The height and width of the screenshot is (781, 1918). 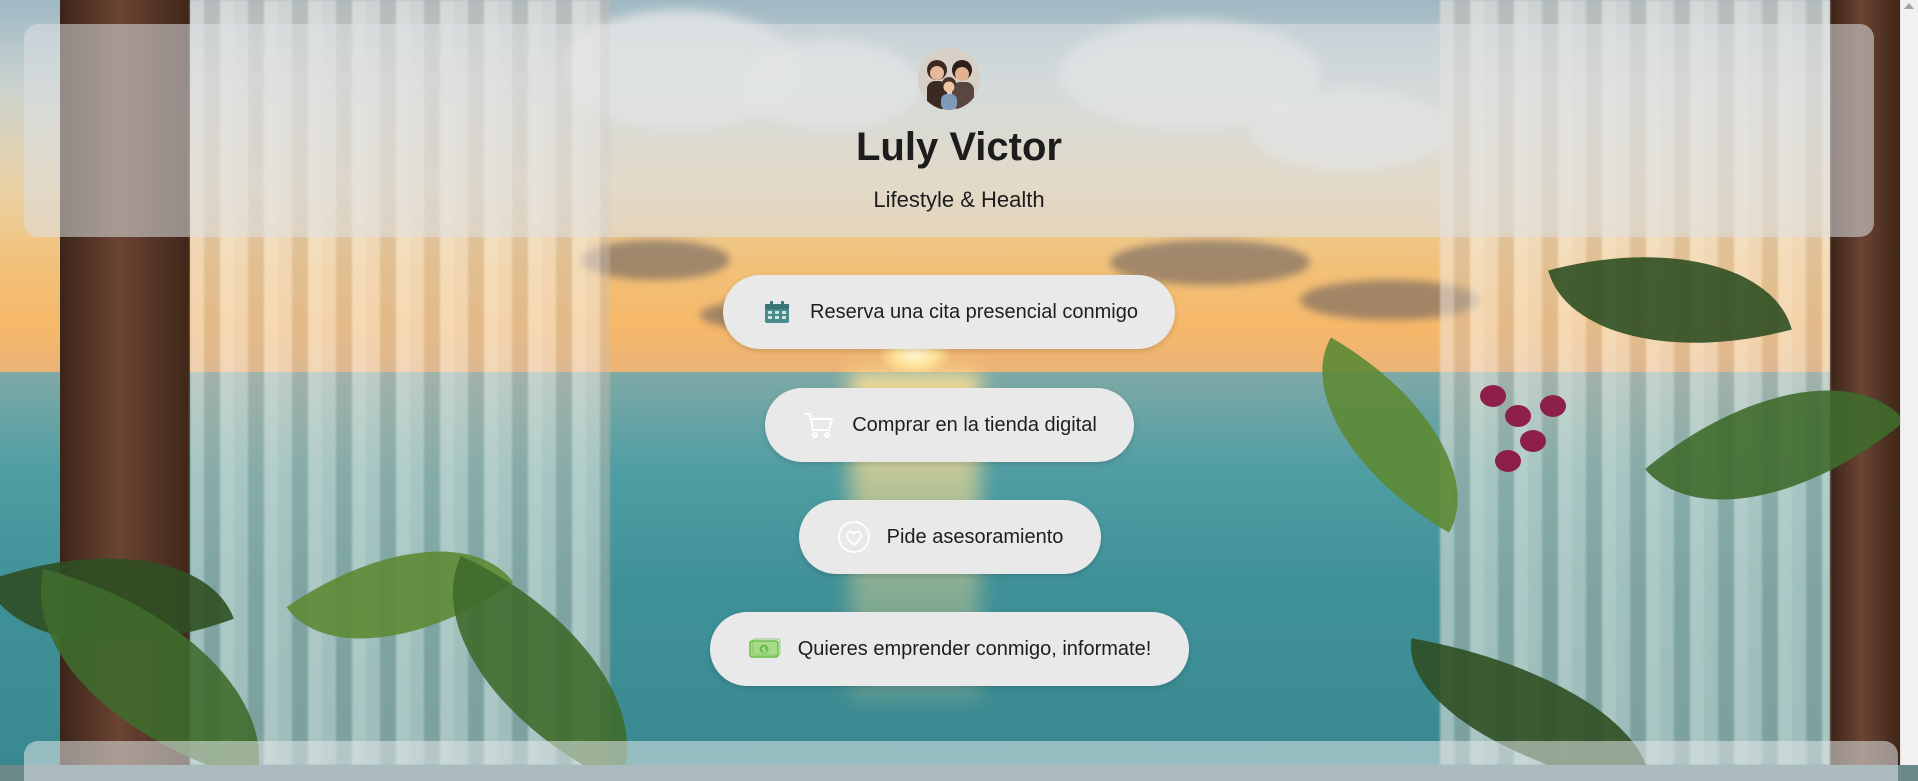 What do you see at coordinates (1909, 382) in the screenshot?
I see `page-scrollbar` at bounding box center [1909, 382].